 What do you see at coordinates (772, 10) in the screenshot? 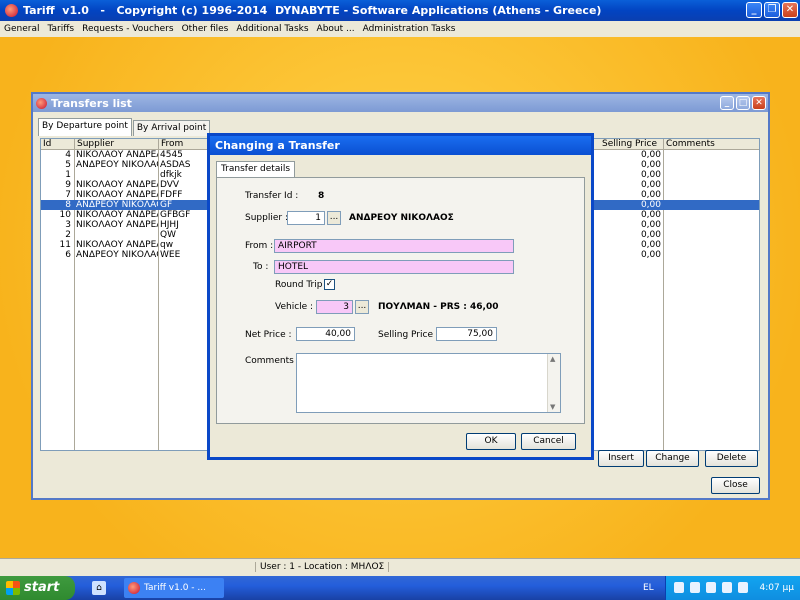
I see `restore-icon: ❐` at bounding box center [772, 10].